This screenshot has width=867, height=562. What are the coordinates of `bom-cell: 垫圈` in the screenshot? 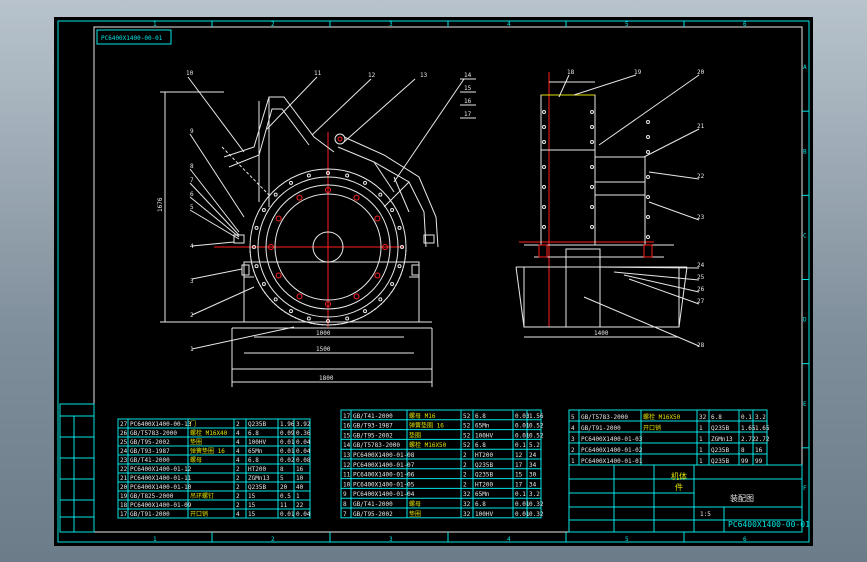 It's located at (415, 435).